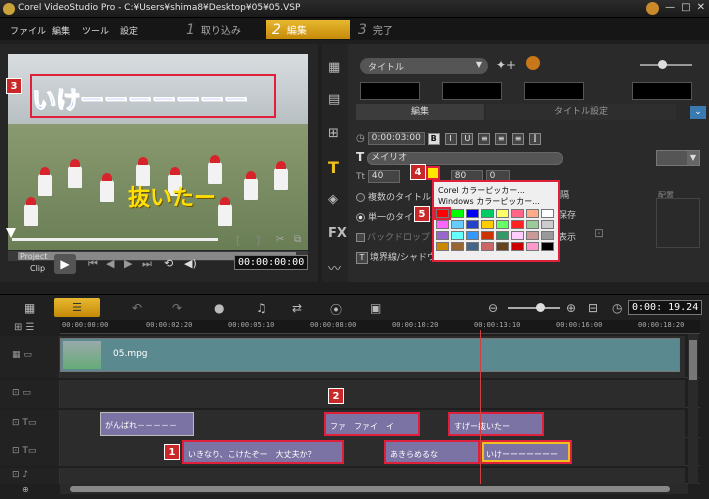 This screenshot has width=709, height=499. Describe the element at coordinates (140, 97) in the screenshot. I see `title-overlay-text: いけーーーーーーー` at that location.